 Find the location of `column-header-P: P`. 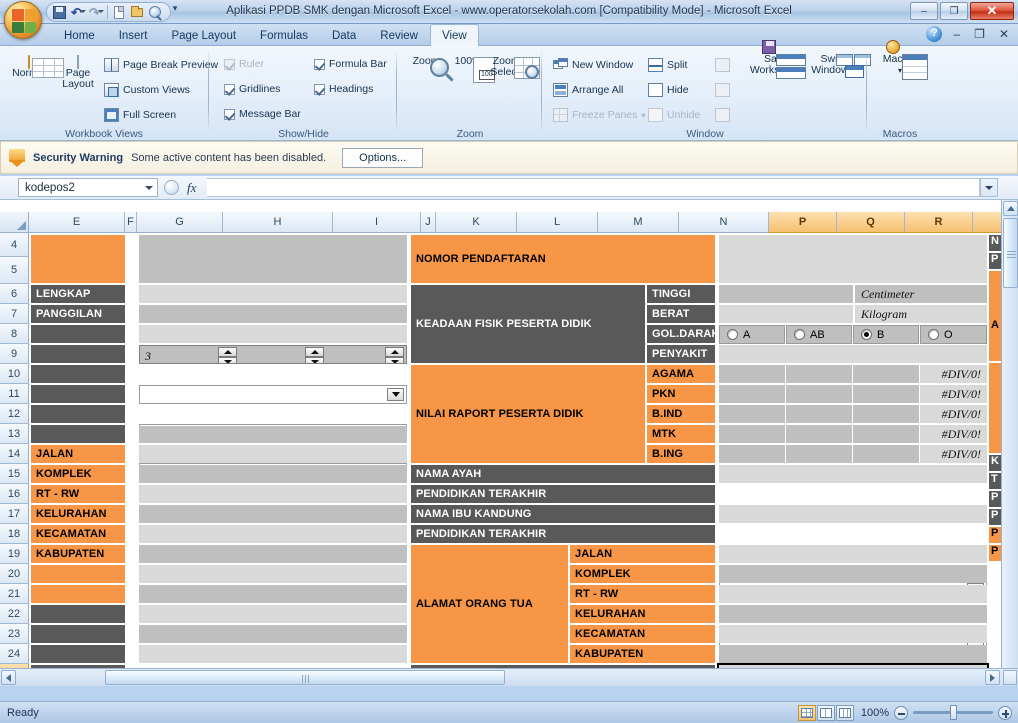

column-header-P: P is located at coordinates (803, 222).